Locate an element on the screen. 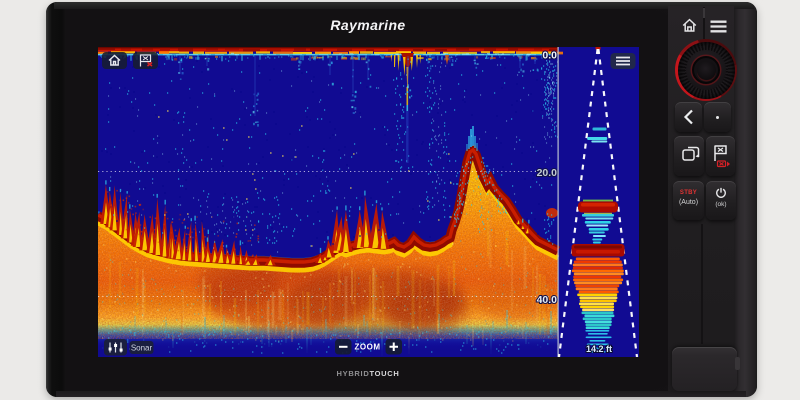 The image size is (800, 400). svg-text: Sonar is located at coordinates (142, 348).